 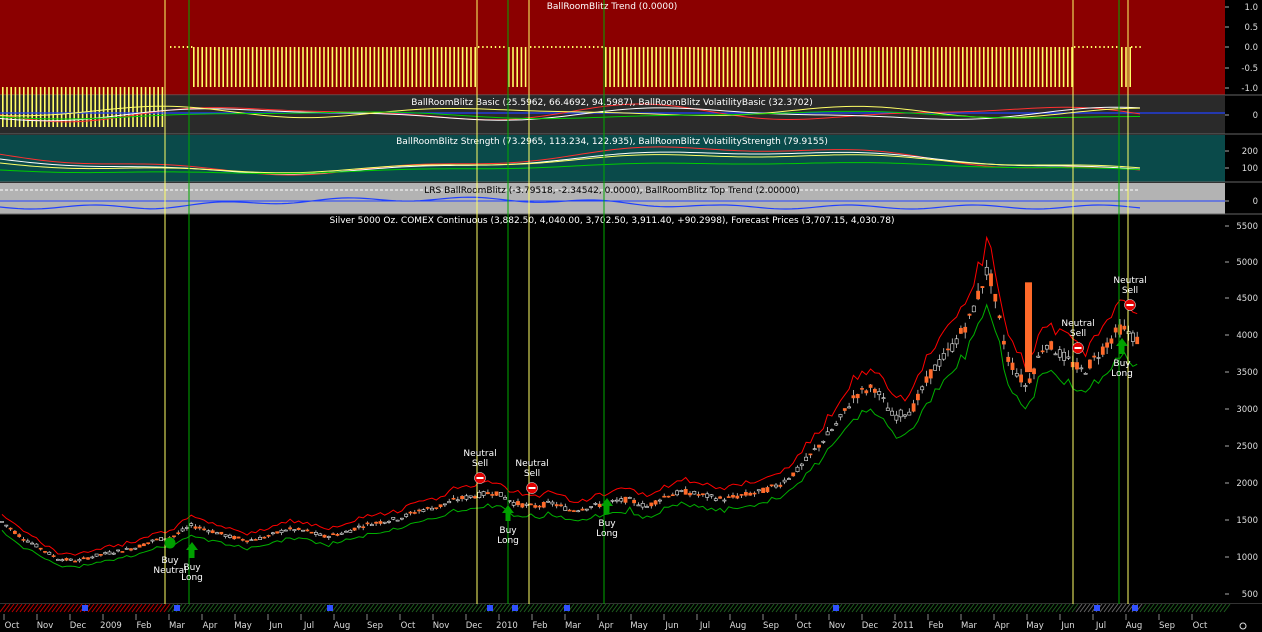 I want to click on x-axis-label: Jun, so click(x=1067, y=626).